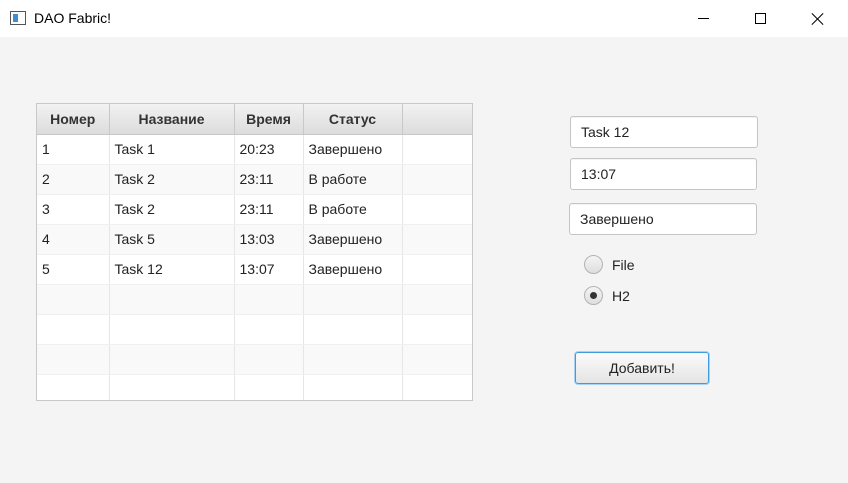 The image size is (848, 483). What do you see at coordinates (593, 295) in the screenshot?
I see `radio-h2-indicator` at bounding box center [593, 295].